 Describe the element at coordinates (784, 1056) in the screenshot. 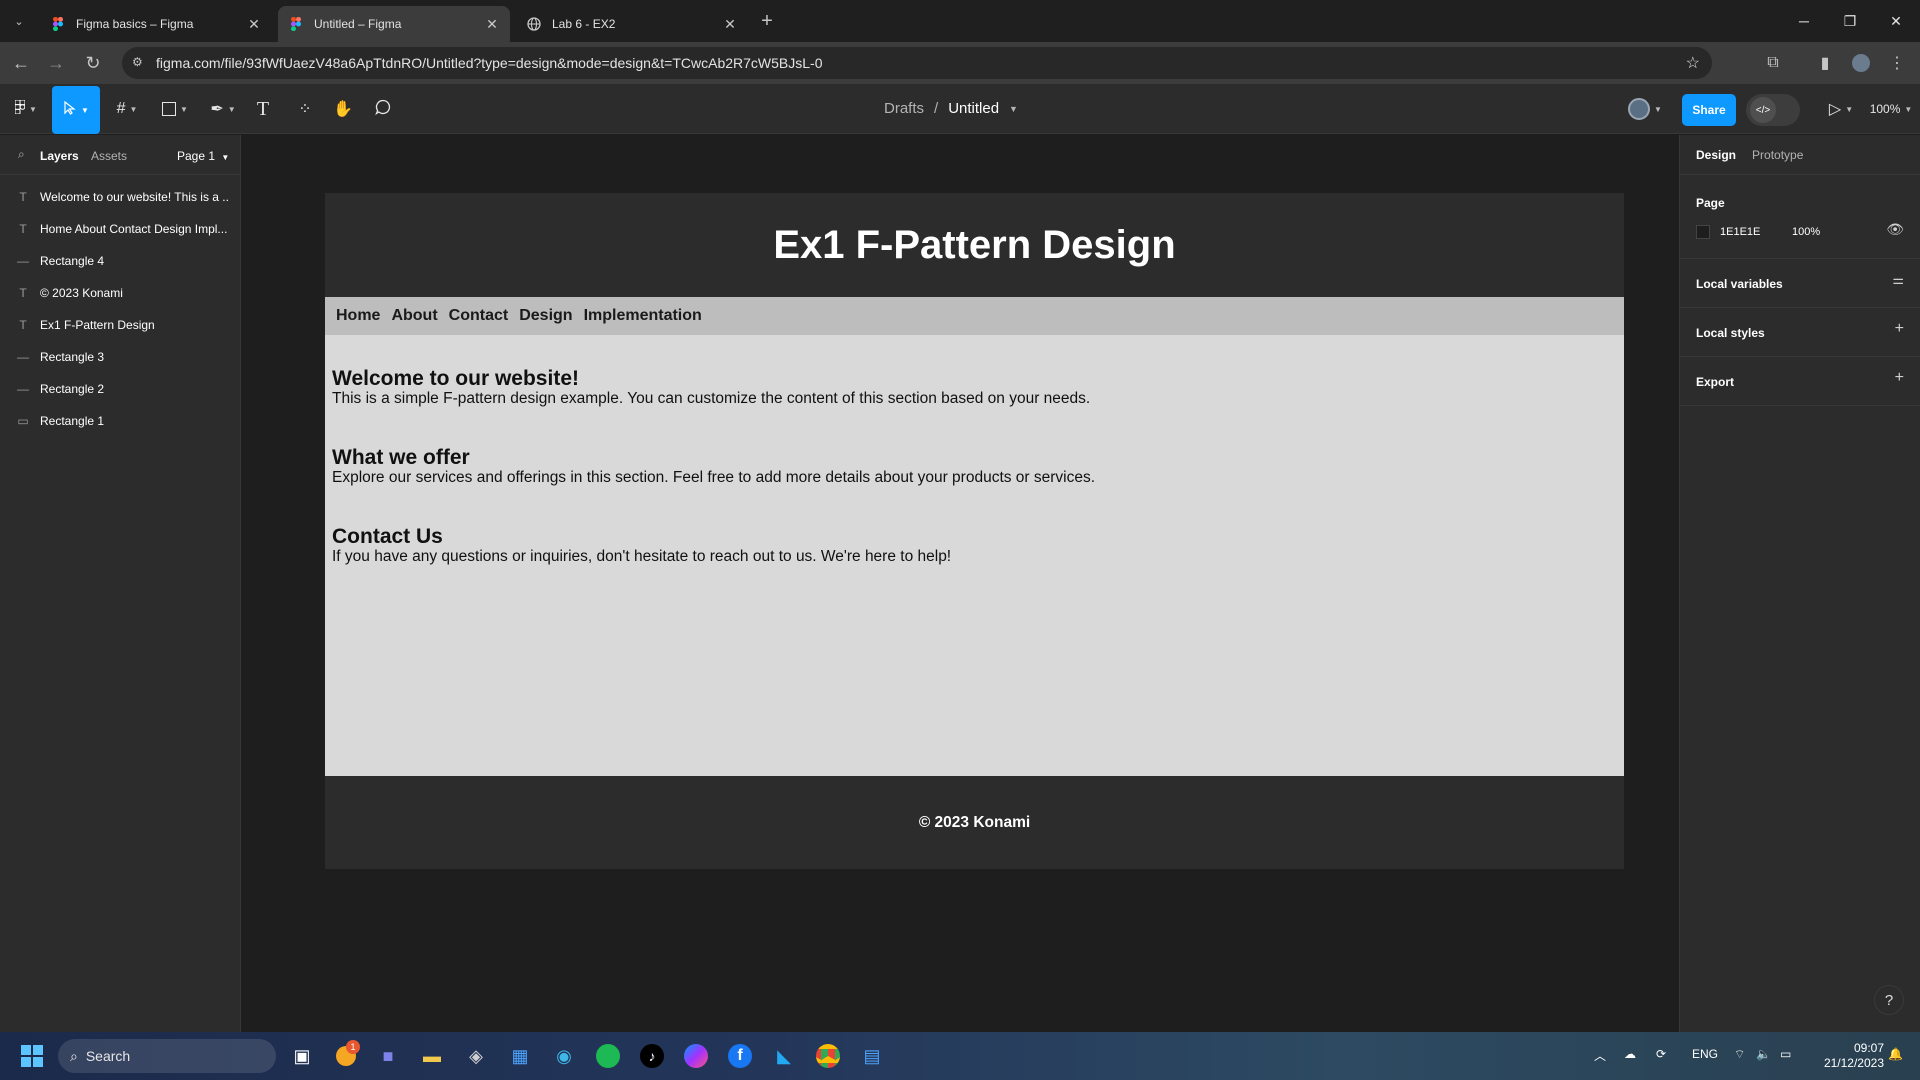

I see `vscode-icon: ◣` at that location.